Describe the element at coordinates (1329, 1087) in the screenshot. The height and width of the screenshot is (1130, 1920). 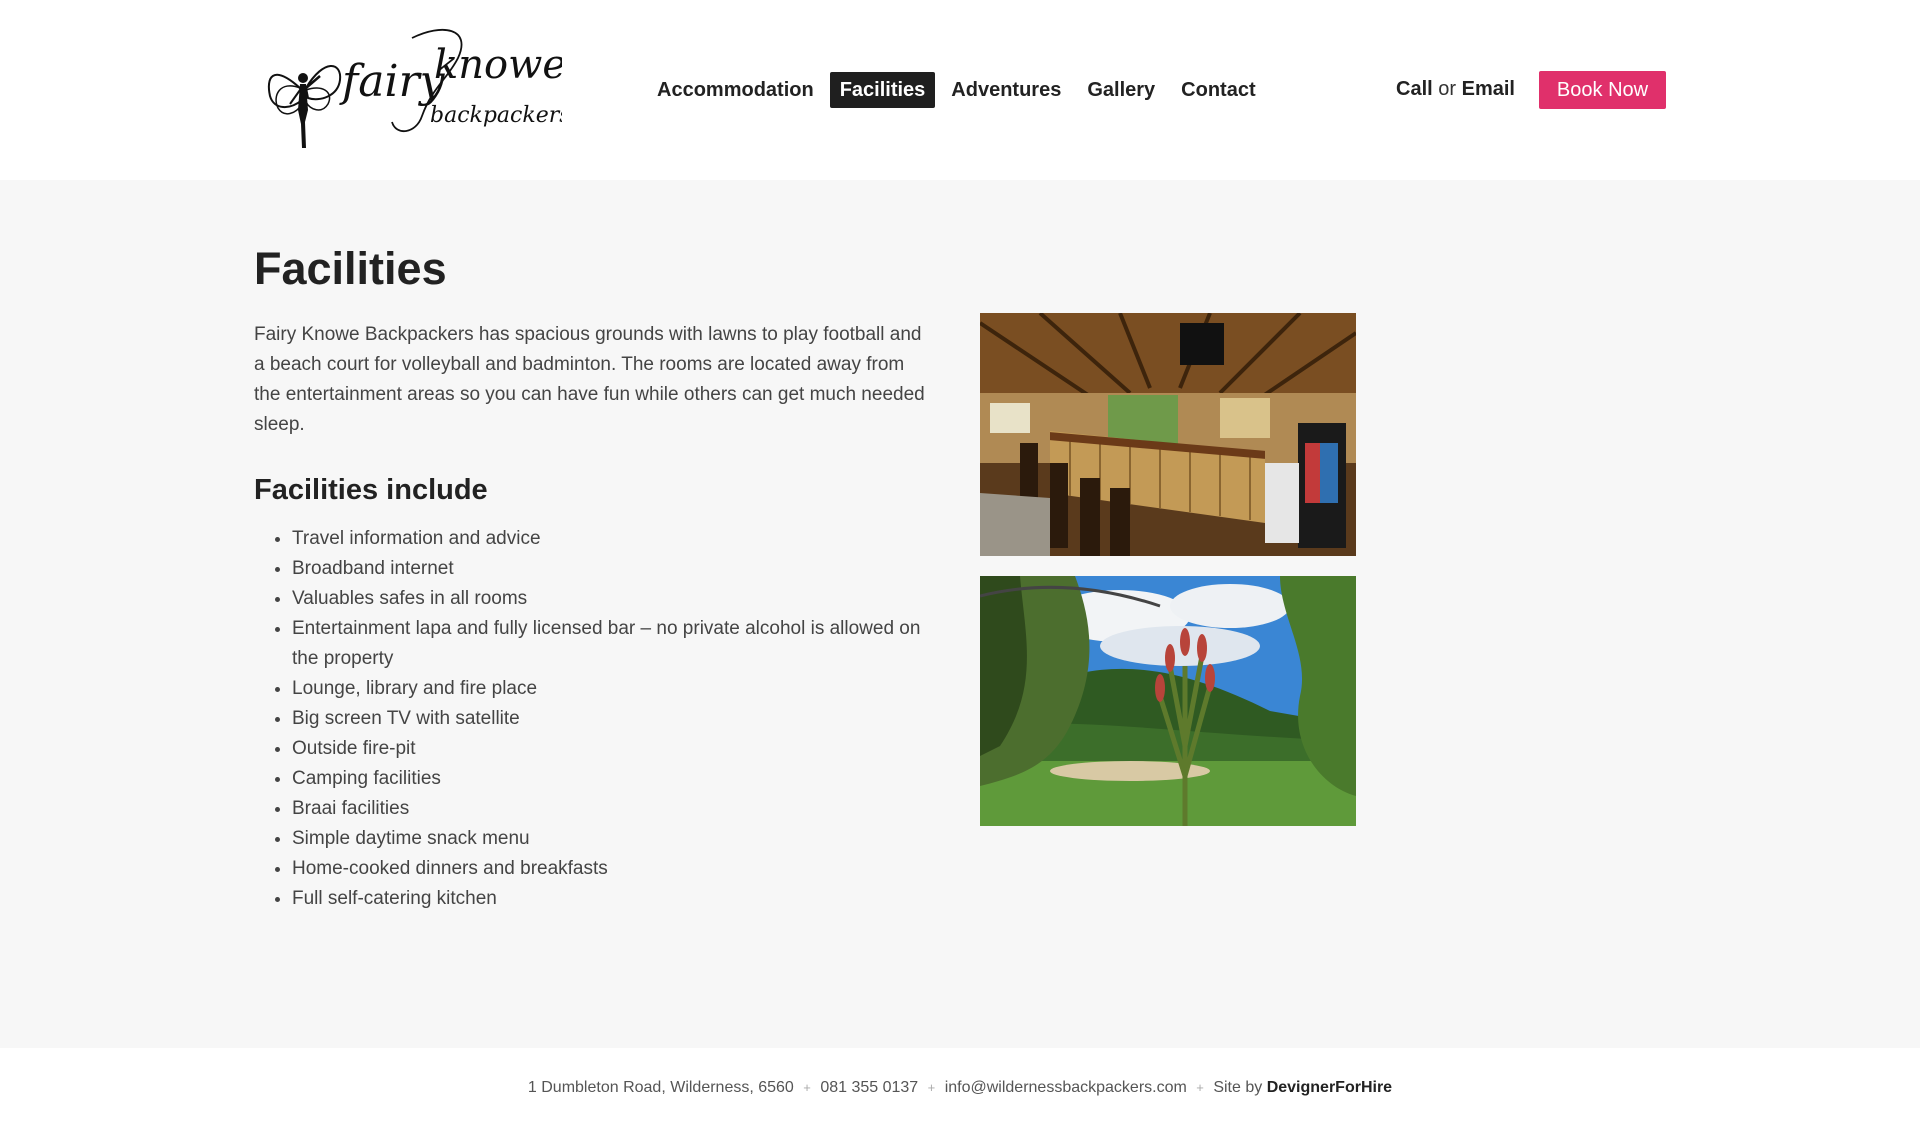
I see `footer-credit-link: DevignerForHire` at that location.